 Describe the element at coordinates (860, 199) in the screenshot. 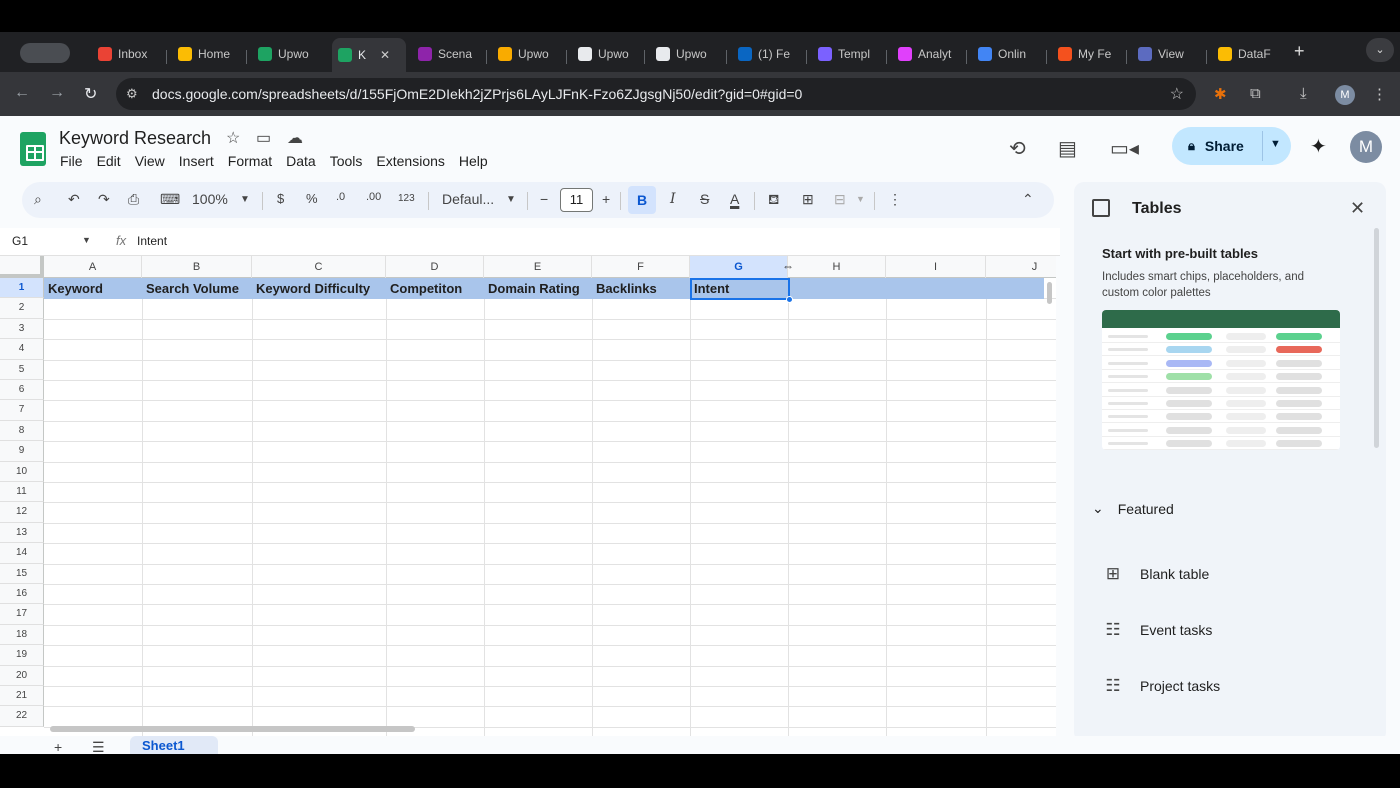

I see `merge-caret-icon: ▼` at that location.